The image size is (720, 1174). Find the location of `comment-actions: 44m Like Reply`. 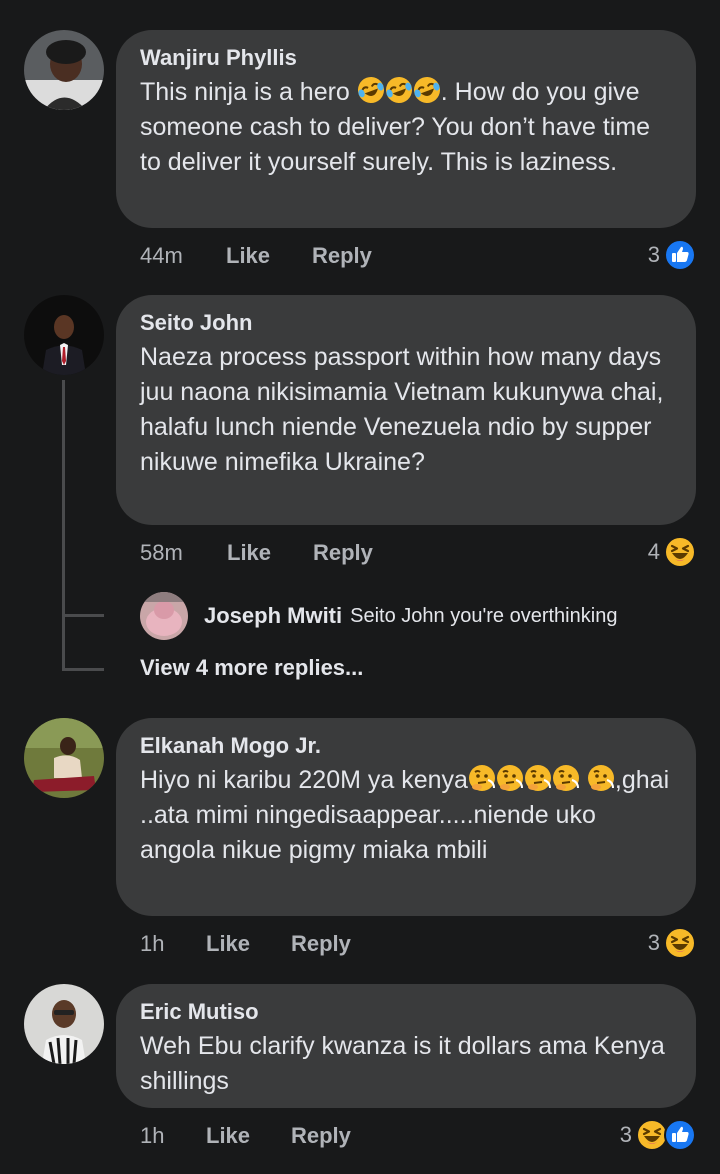

comment-actions: 44m Like Reply is located at coordinates (256, 256).